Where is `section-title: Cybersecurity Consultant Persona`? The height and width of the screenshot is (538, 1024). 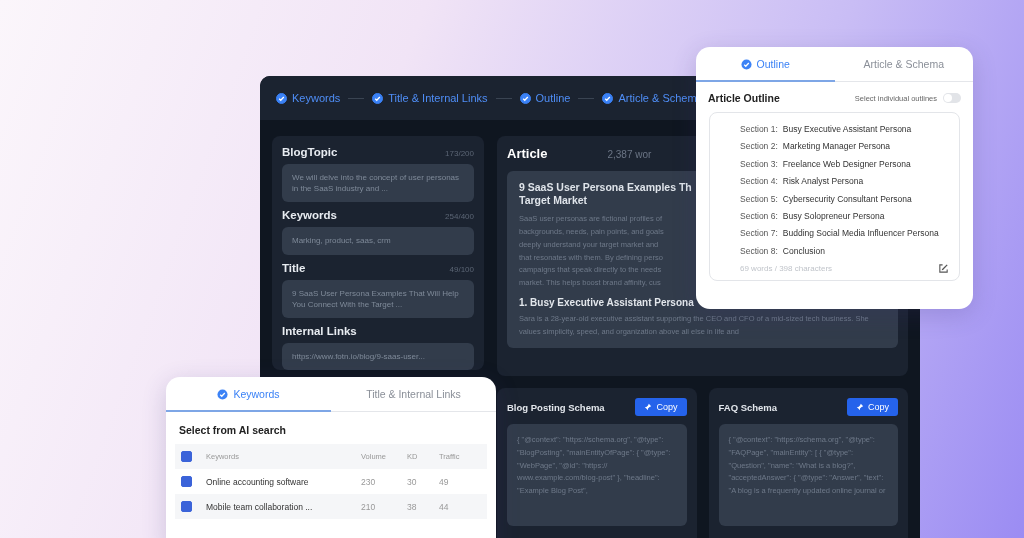 section-title: Cybersecurity Consultant Persona is located at coordinates (847, 199).